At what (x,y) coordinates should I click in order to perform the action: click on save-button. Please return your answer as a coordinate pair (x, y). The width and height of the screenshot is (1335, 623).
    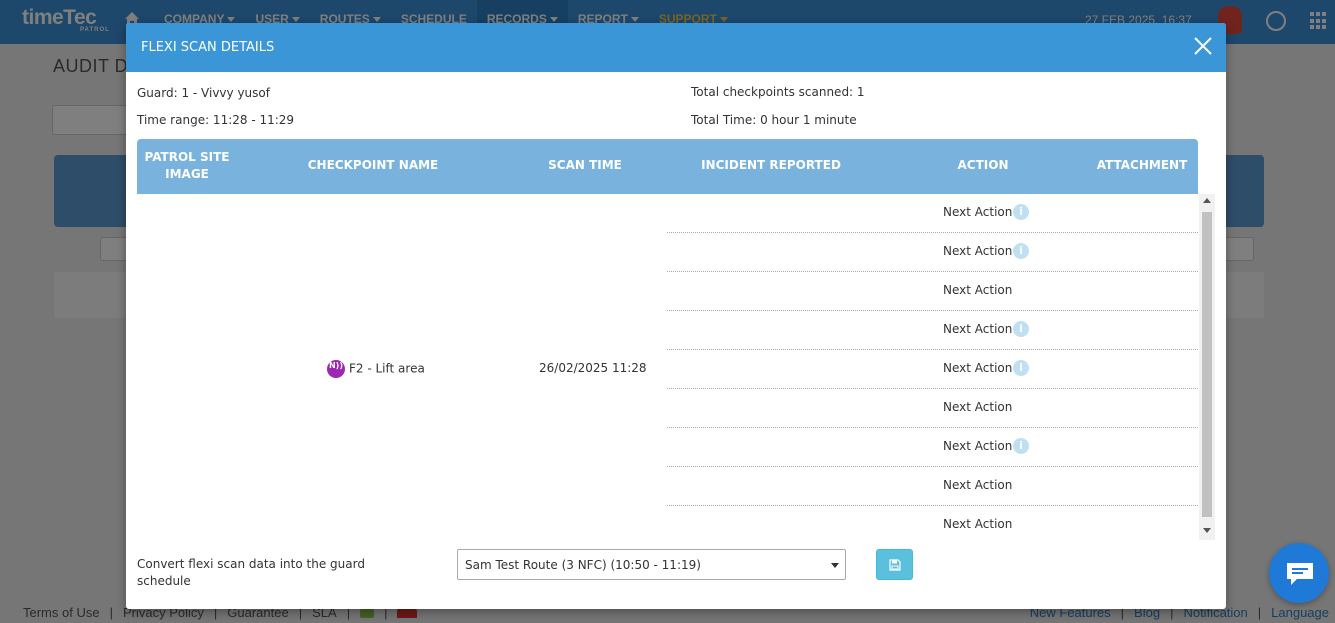
    Looking at the image, I should click on (894, 564).